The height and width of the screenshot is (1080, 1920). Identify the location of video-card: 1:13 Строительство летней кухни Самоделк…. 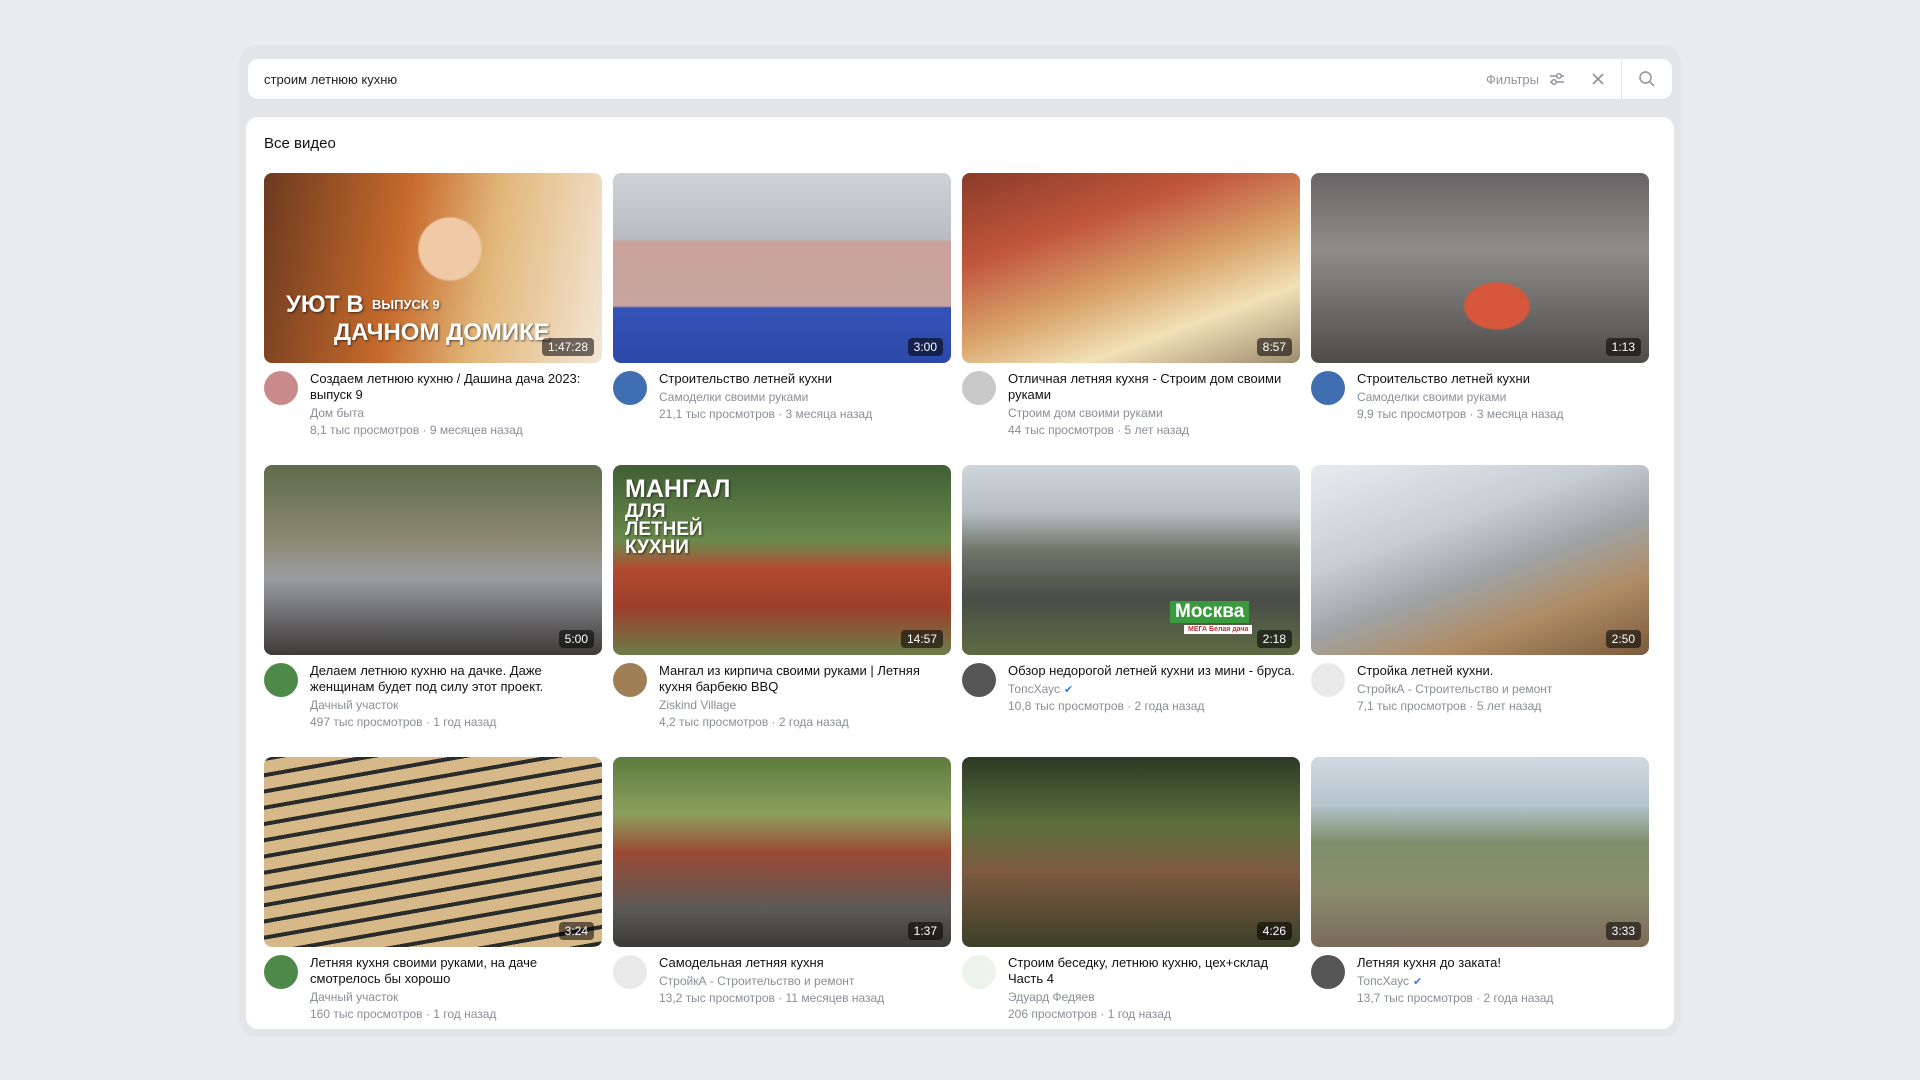
(1480, 312).